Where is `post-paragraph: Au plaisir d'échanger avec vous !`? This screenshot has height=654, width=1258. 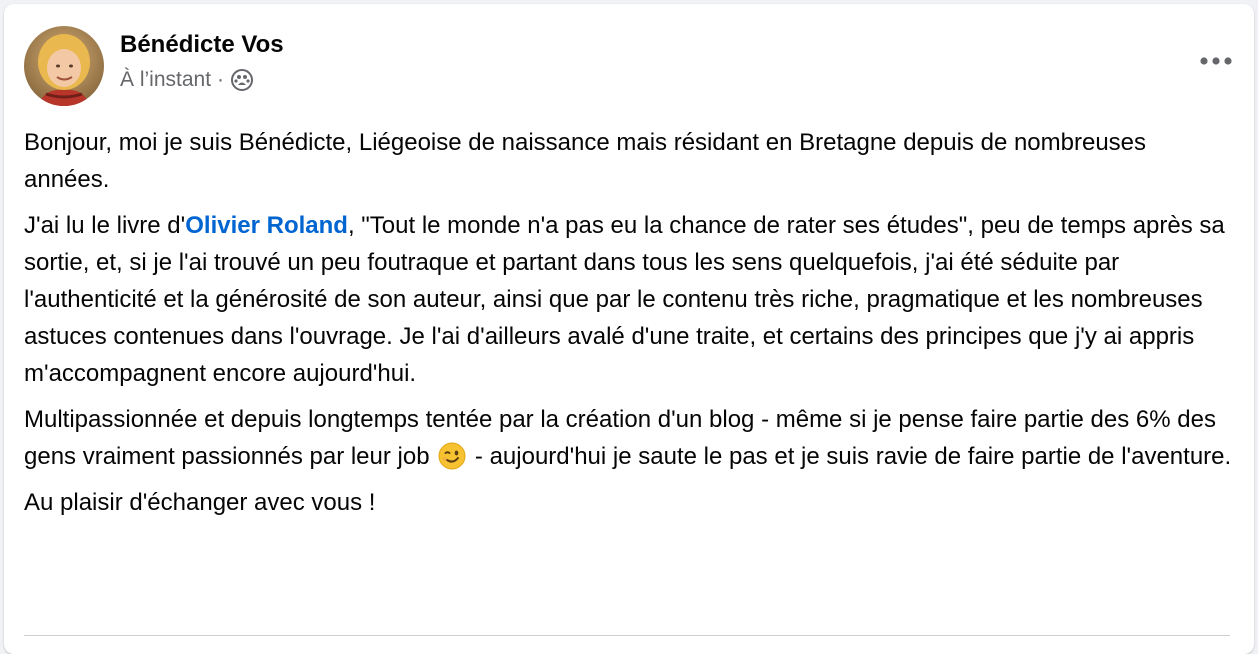 post-paragraph: Au plaisir d'échanger avec vous ! is located at coordinates (629, 502).